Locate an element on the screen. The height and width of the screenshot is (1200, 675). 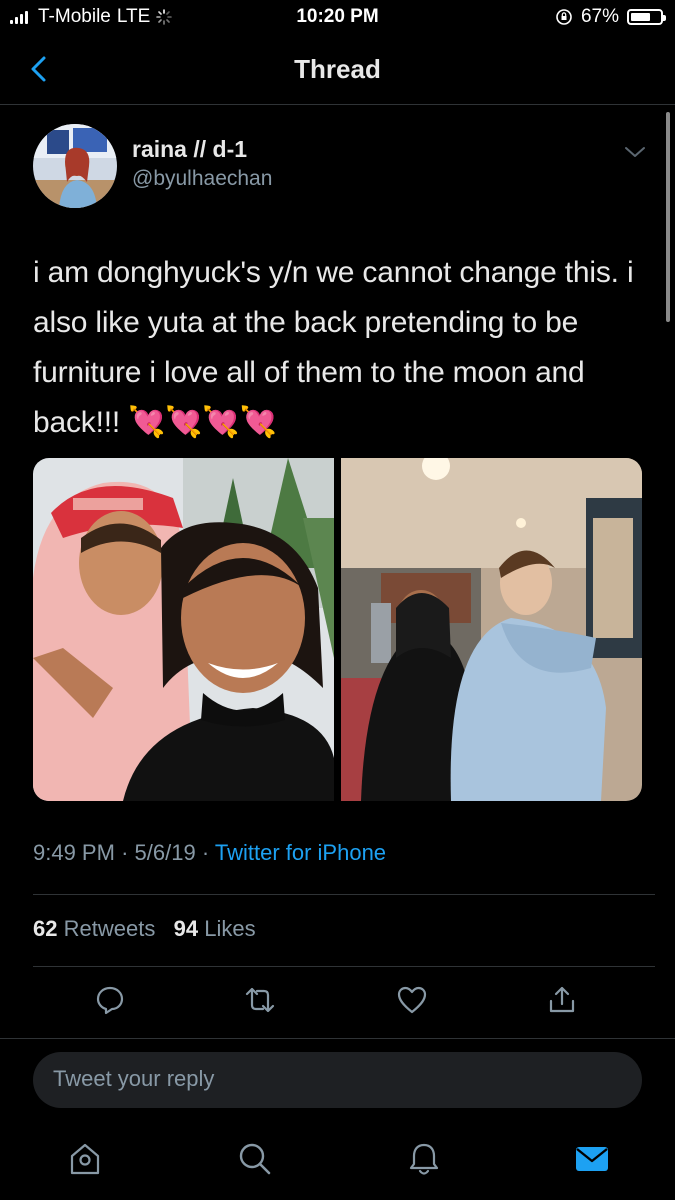
tweet-stats: 62 Retweets 94 Likes is located at coordinates (144, 929).